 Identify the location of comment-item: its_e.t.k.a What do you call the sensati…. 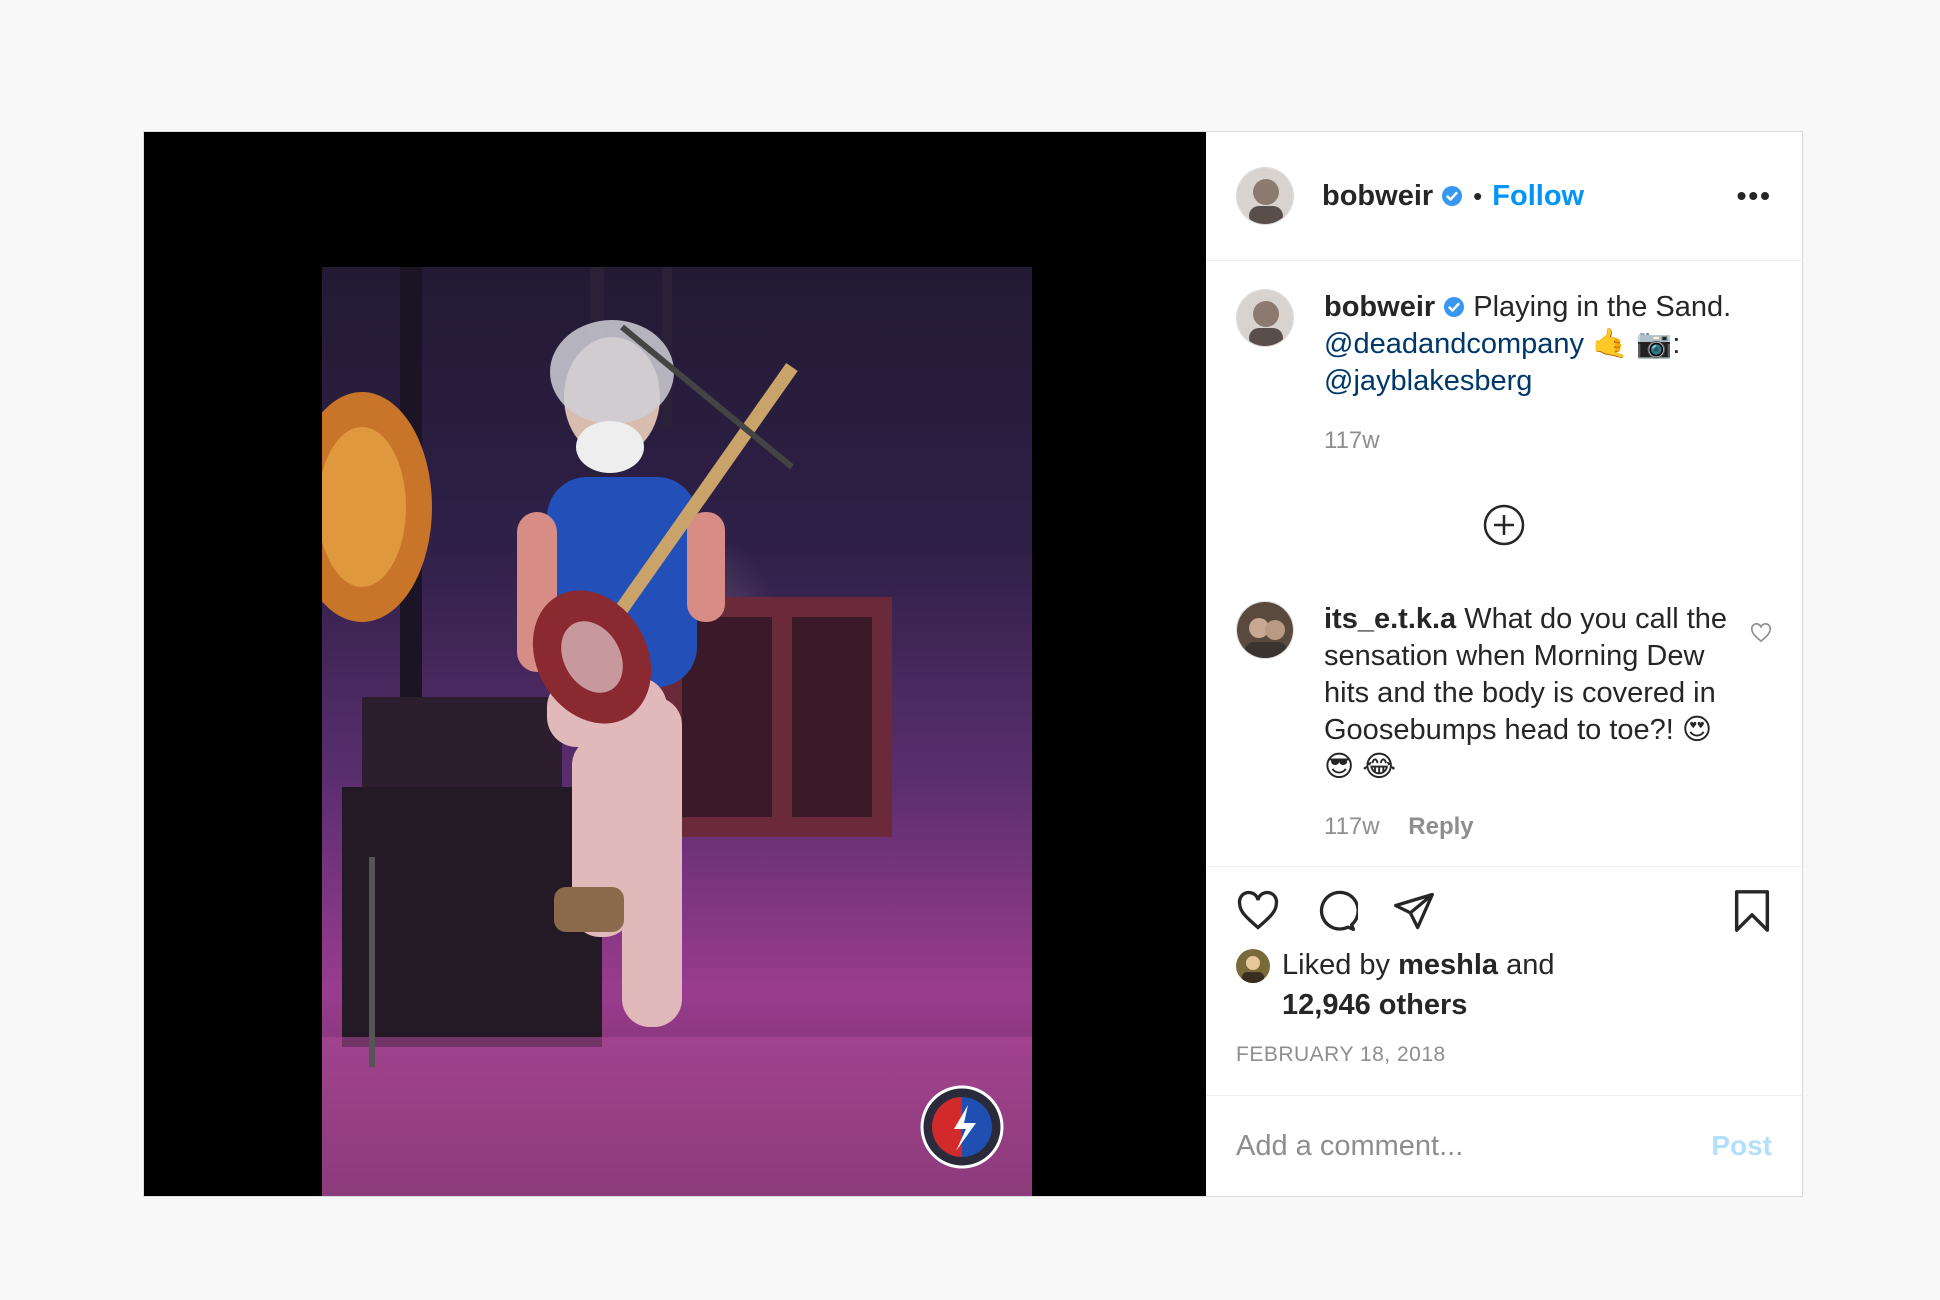
(1504, 723).